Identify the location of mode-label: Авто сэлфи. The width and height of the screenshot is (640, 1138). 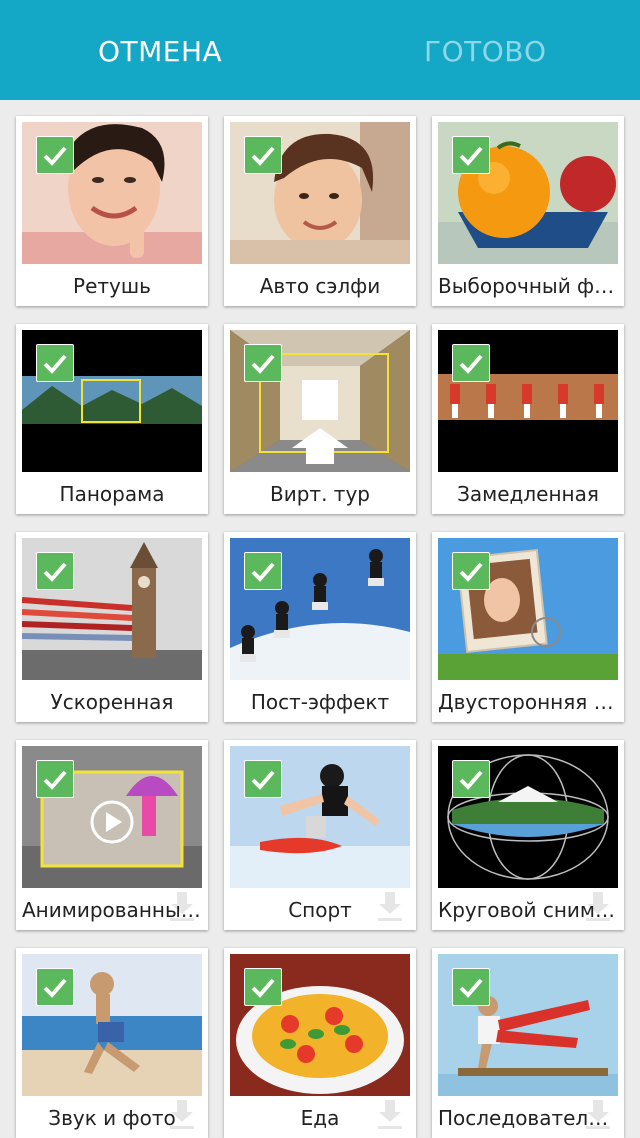
(320, 286).